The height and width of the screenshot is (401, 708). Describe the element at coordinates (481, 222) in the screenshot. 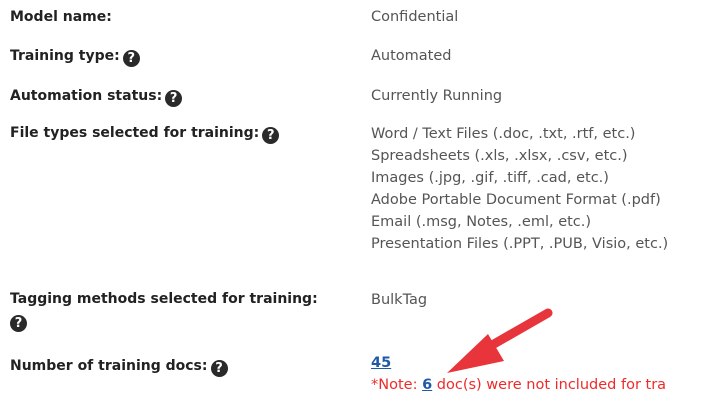

I see `file-type-item: Email (.msg, Notes, .eml, etc.)` at that location.